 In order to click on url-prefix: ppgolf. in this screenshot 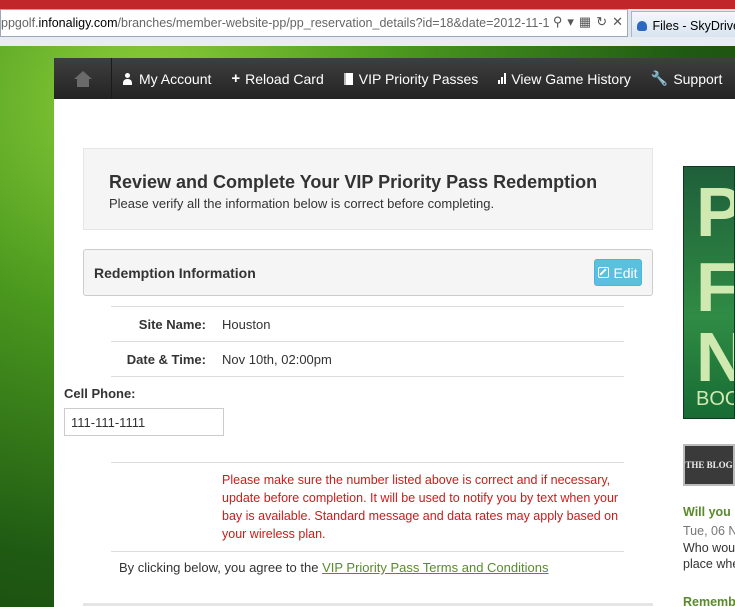, I will do `click(20, 23)`.